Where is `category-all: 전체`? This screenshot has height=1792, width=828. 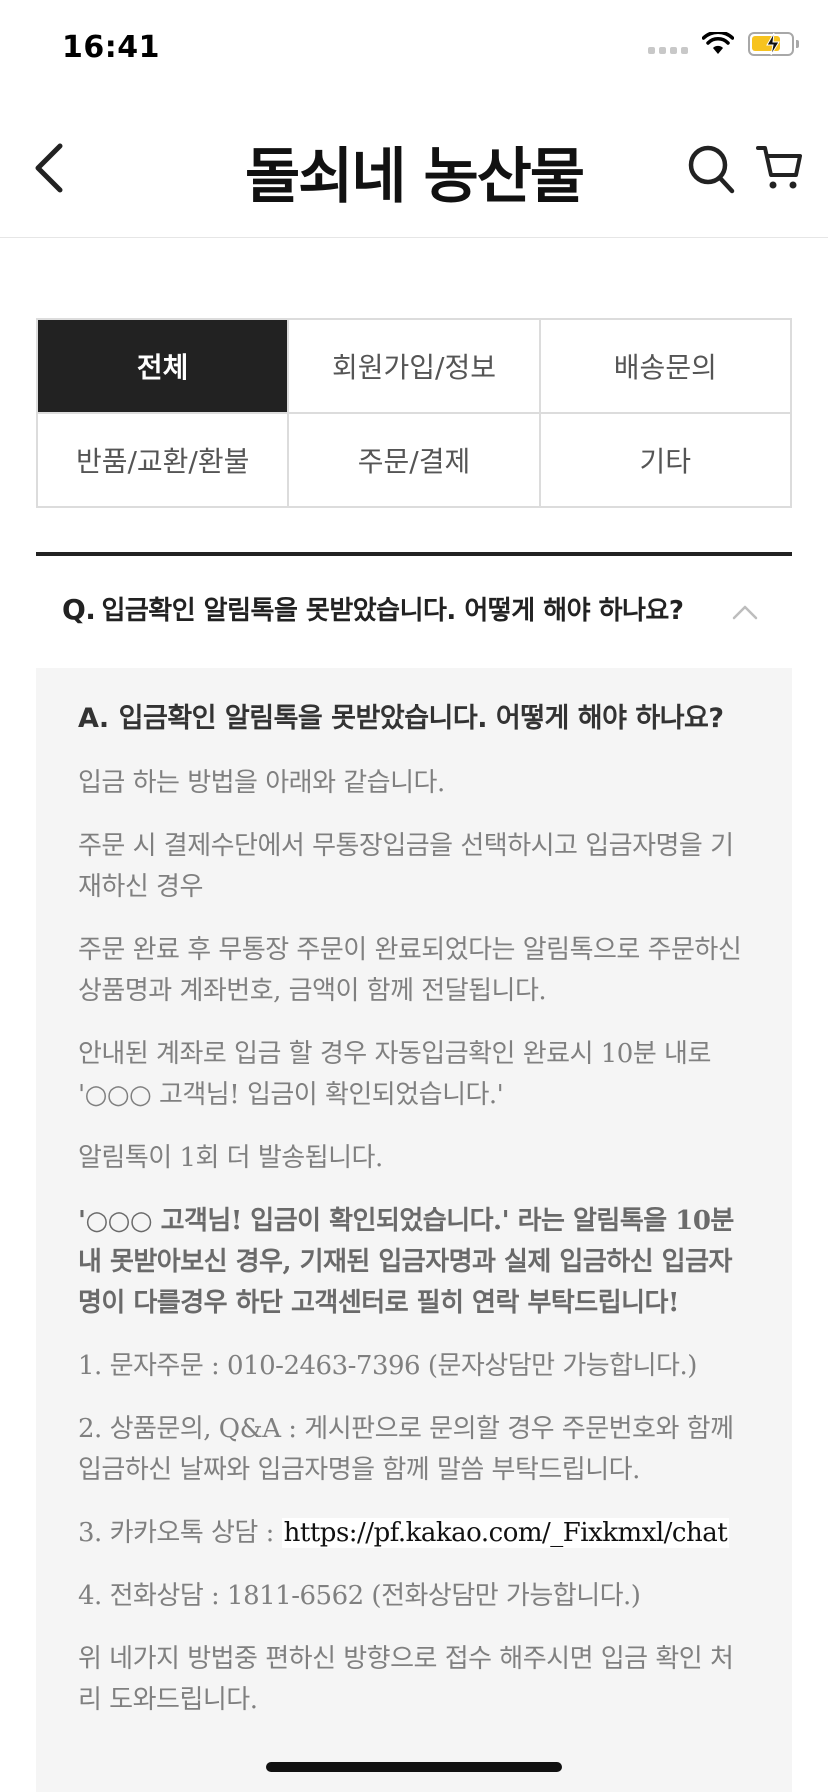
category-all: 전체 is located at coordinates (164, 367).